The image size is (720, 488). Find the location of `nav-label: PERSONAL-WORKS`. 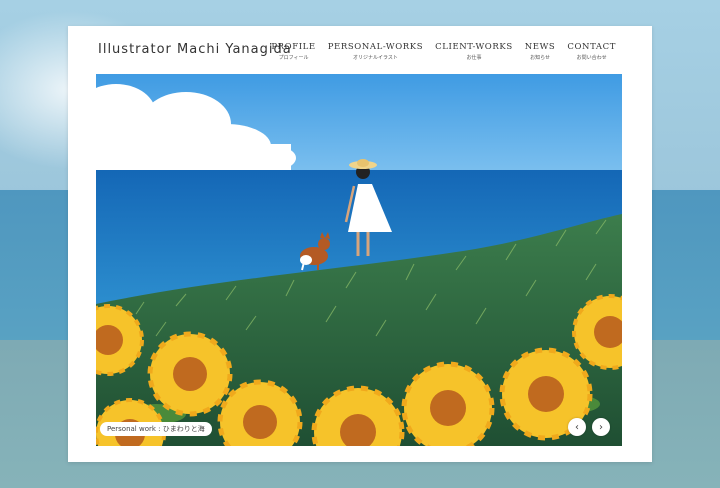

nav-label: PERSONAL-WORKS is located at coordinates (375, 47).